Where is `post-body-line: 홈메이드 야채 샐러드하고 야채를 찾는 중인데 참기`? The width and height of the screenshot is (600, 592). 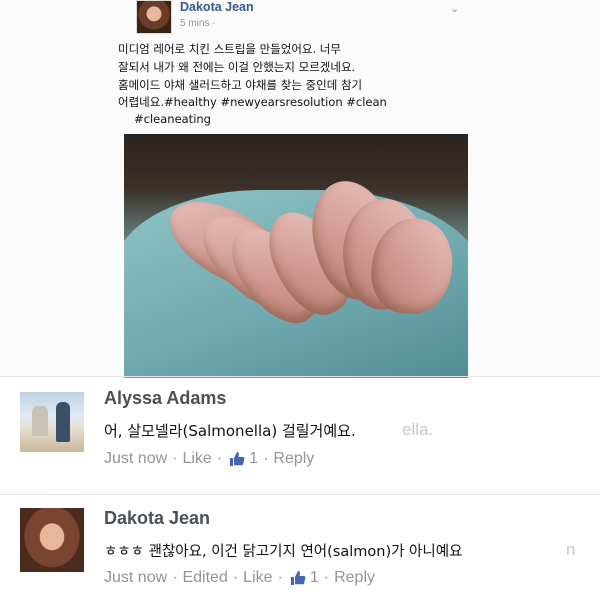
post-body-line: 홈메이드 야채 샐러드하고 야채를 찾는 중인데 참기 is located at coordinates (240, 85).